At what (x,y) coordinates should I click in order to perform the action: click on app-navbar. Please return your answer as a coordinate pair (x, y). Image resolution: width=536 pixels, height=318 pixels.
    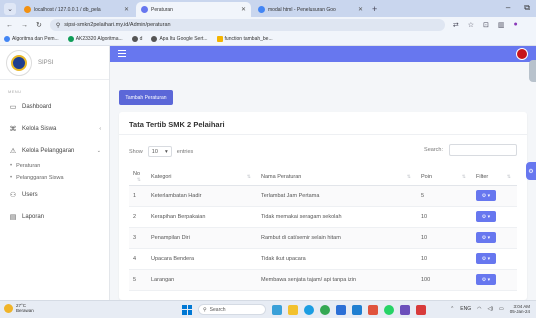
    Looking at the image, I should click on (323, 54).